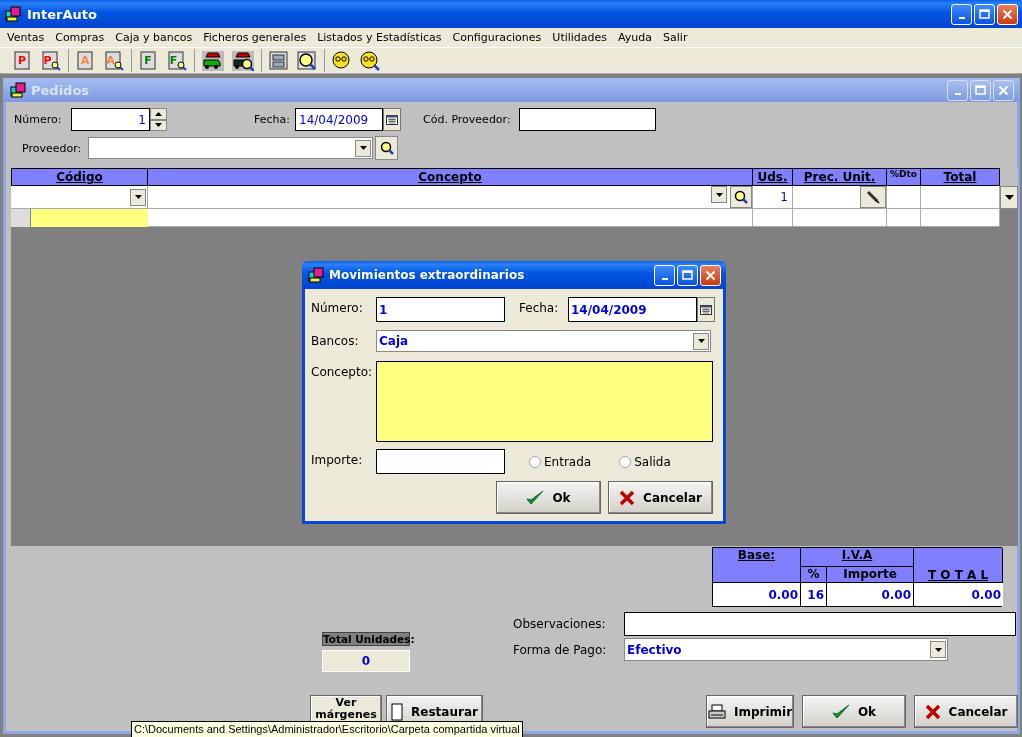  What do you see at coordinates (873, 197) in the screenshot?
I see `pencil-button` at bounding box center [873, 197].